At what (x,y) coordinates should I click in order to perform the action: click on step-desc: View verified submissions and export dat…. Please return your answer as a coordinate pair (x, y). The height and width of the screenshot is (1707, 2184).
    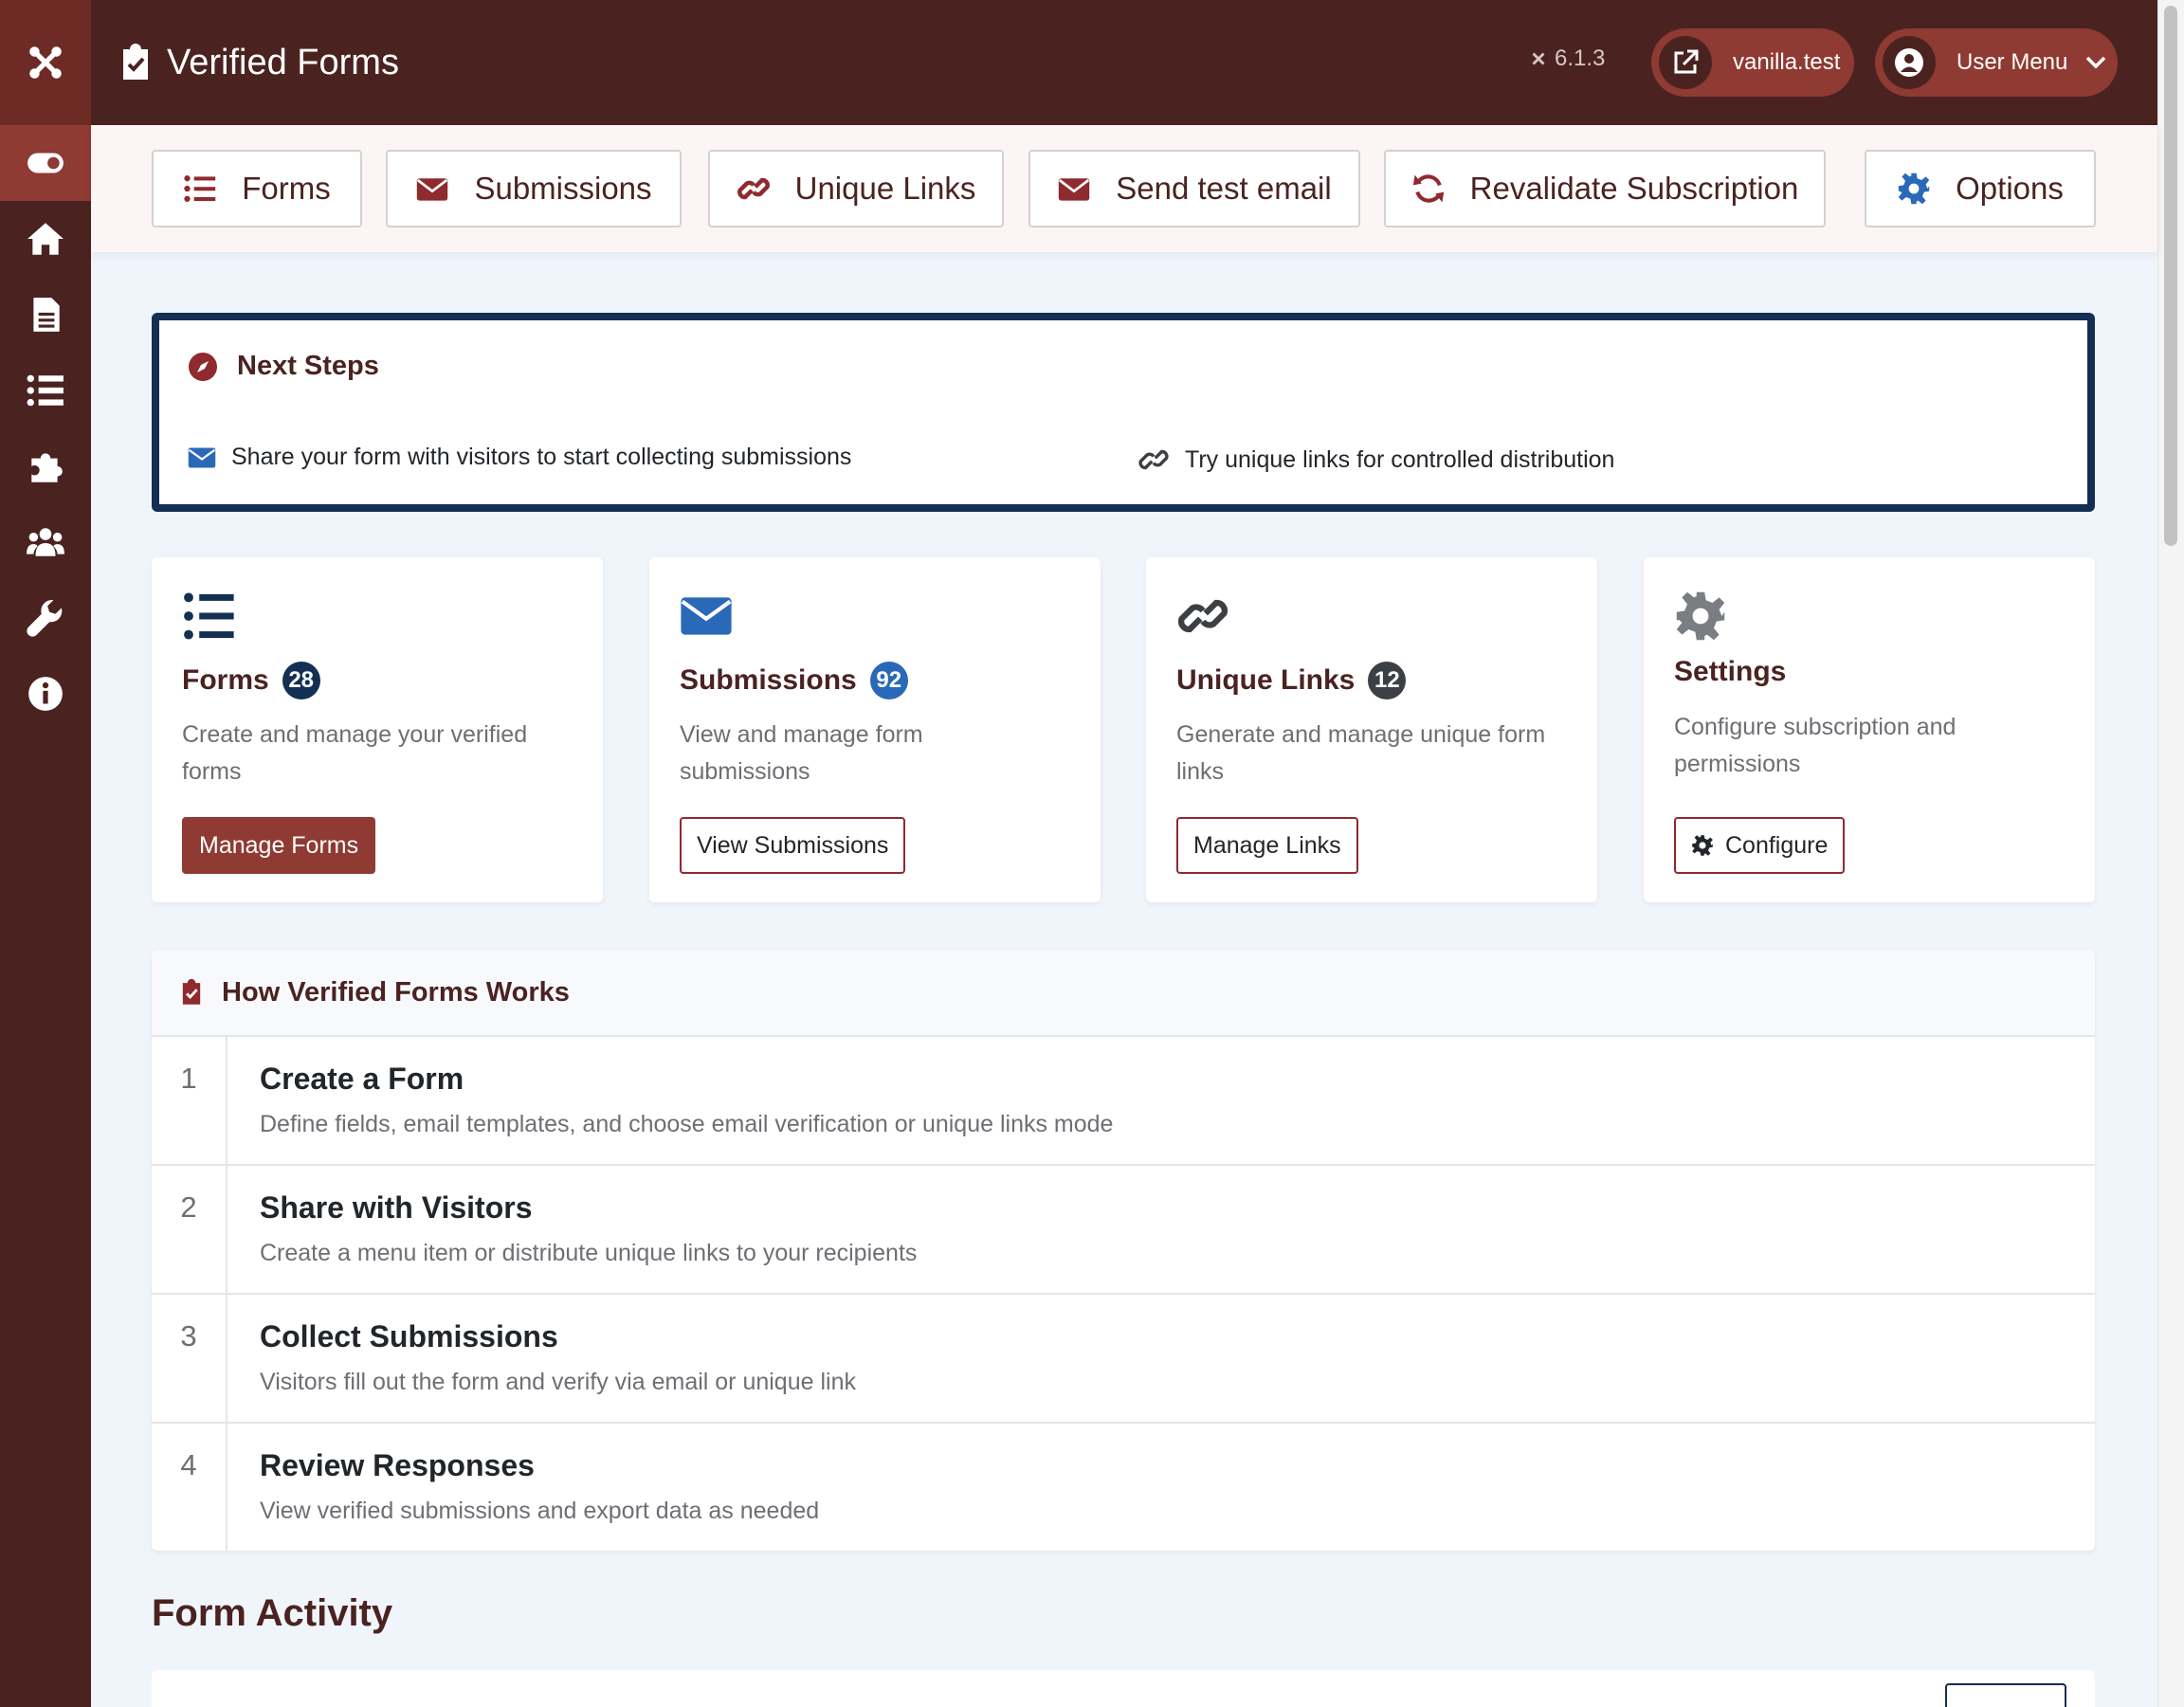
    Looking at the image, I should click on (540, 1511).